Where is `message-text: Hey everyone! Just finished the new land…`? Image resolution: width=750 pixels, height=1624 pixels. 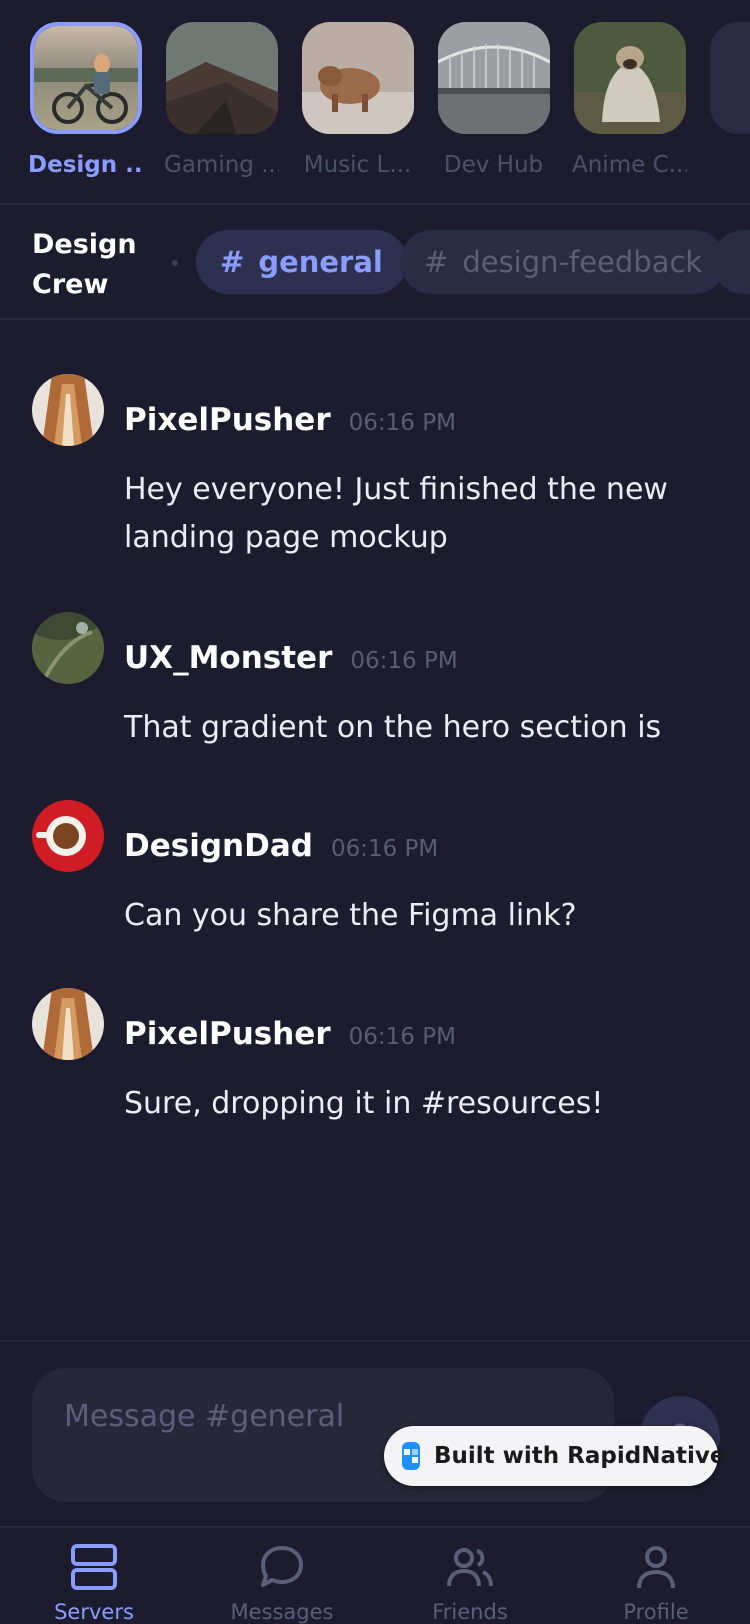
message-text: Hey everyone! Just finished the new land… is located at coordinates (396, 513).